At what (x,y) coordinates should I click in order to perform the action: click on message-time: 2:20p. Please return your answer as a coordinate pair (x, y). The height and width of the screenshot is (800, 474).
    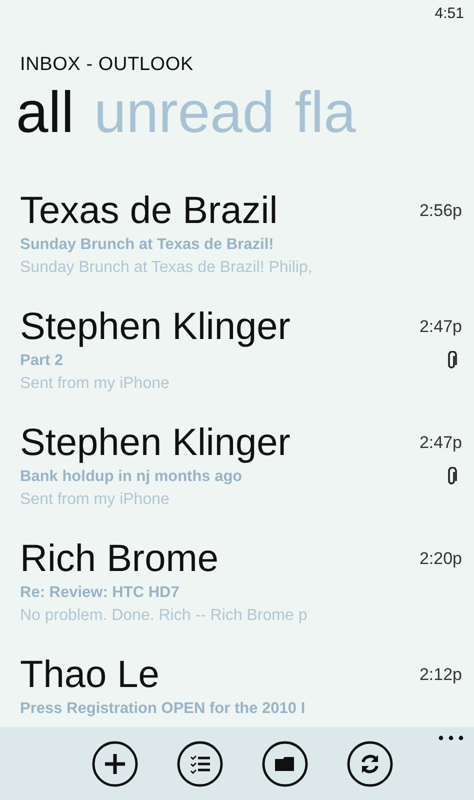
    Looking at the image, I should click on (440, 559).